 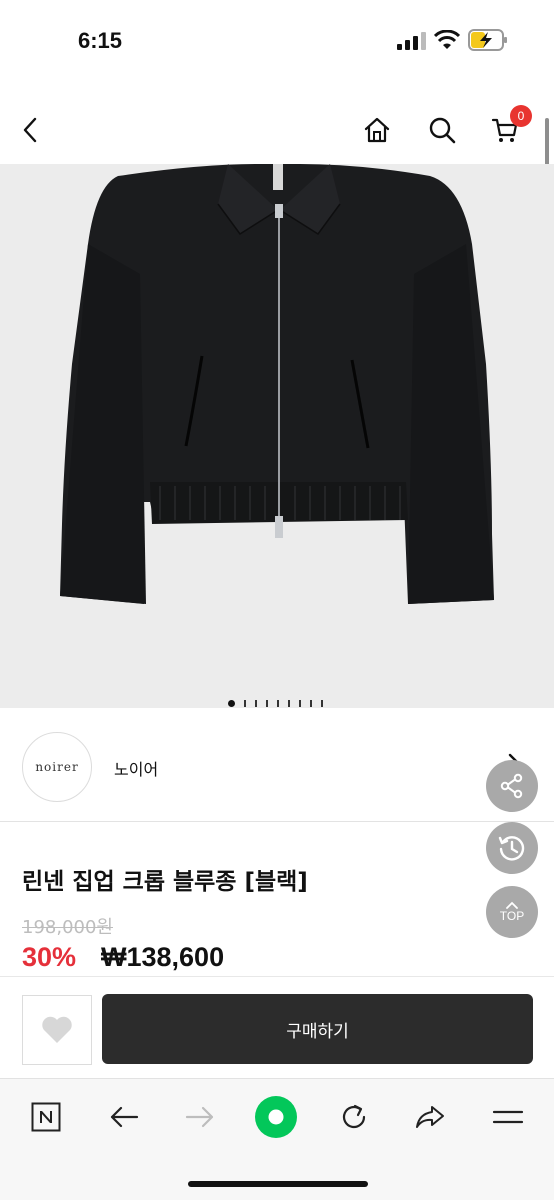 I want to click on chevron-up-icon, so click(x=512, y=905).